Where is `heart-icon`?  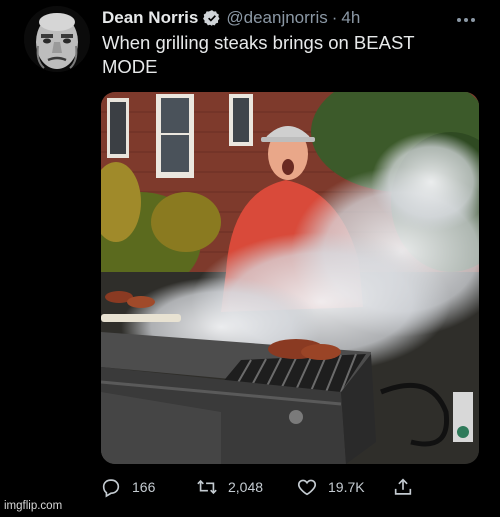 heart-icon is located at coordinates (307, 487).